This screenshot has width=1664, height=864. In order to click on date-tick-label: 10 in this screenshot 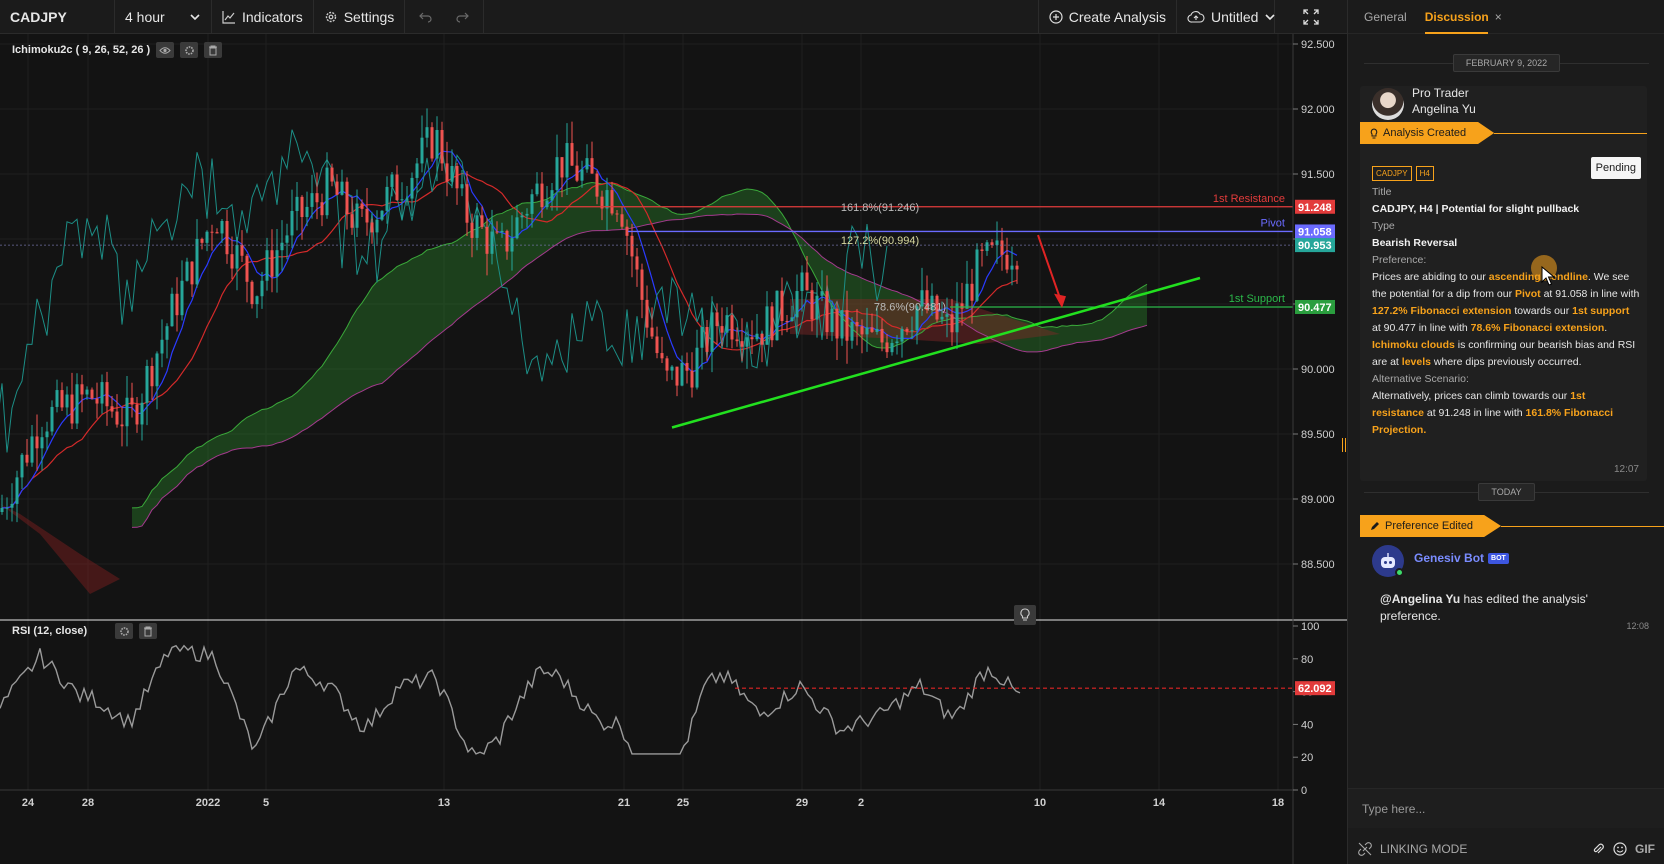, I will do `click(1040, 803)`.